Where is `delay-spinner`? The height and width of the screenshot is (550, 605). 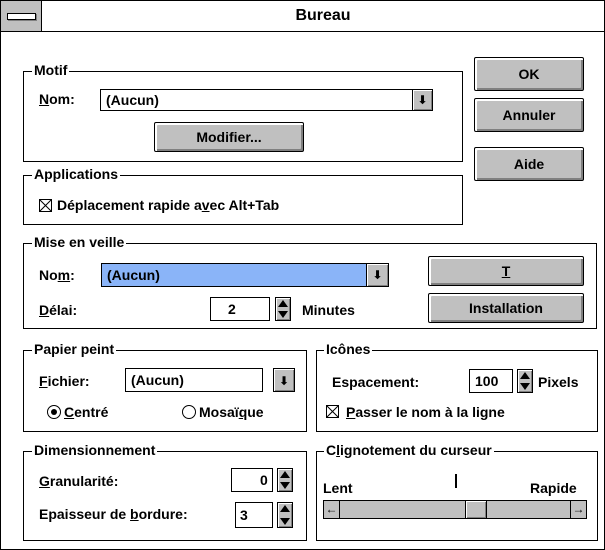 delay-spinner is located at coordinates (283, 309).